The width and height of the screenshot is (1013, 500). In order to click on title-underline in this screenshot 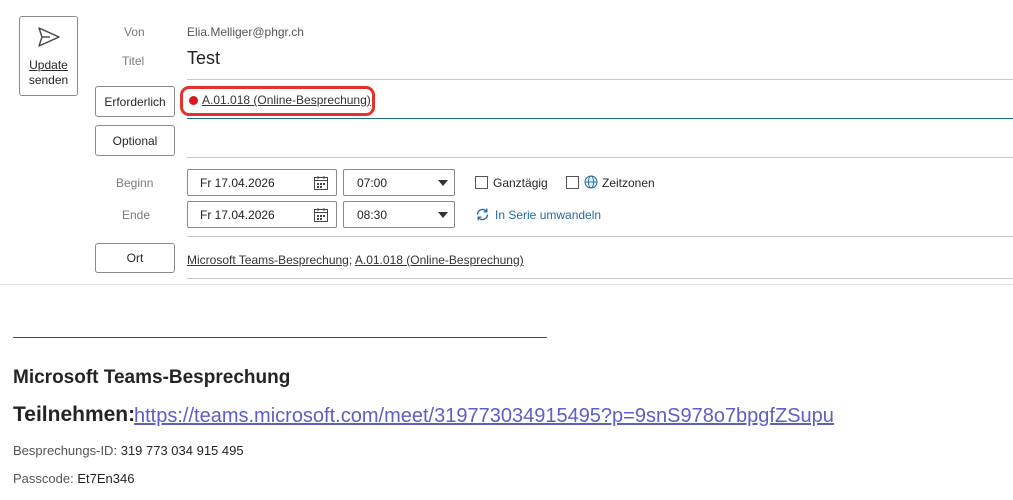, I will do `click(600, 79)`.